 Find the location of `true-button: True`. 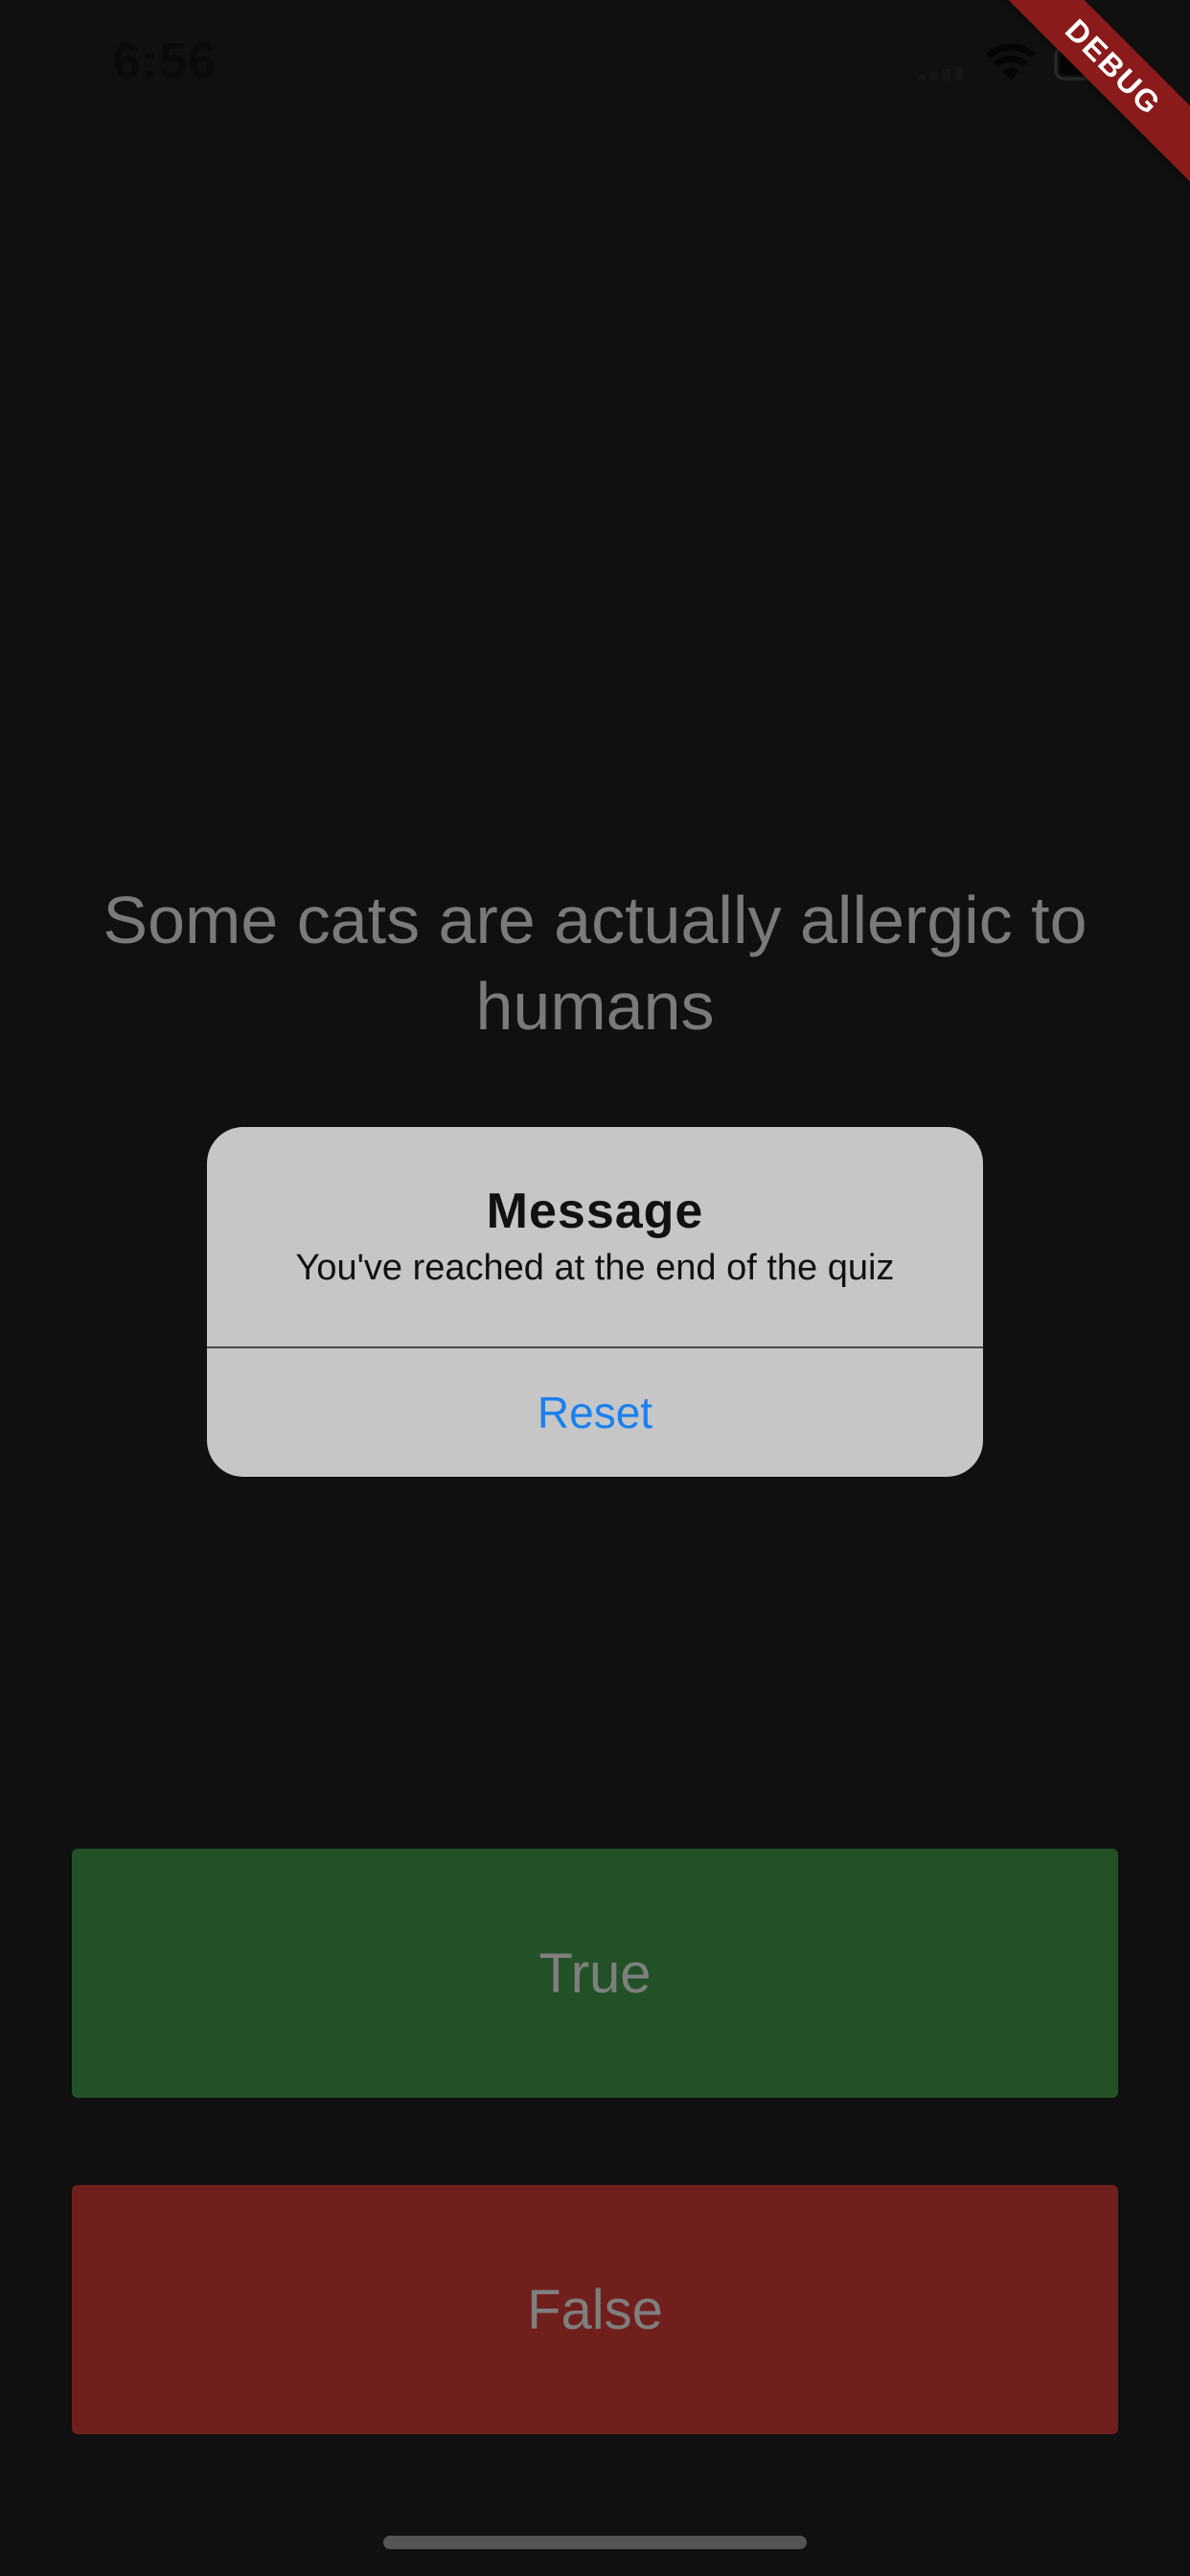

true-button: True is located at coordinates (595, 1974).